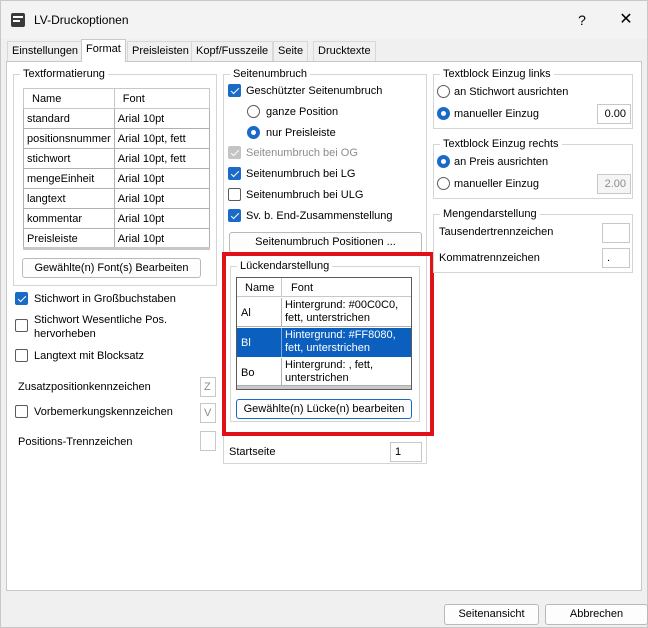 Image resolution: width=648 pixels, height=628 pixels. Describe the element at coordinates (21, 325) in the screenshot. I see `stichwort-wesentlich-checkbox` at that location.